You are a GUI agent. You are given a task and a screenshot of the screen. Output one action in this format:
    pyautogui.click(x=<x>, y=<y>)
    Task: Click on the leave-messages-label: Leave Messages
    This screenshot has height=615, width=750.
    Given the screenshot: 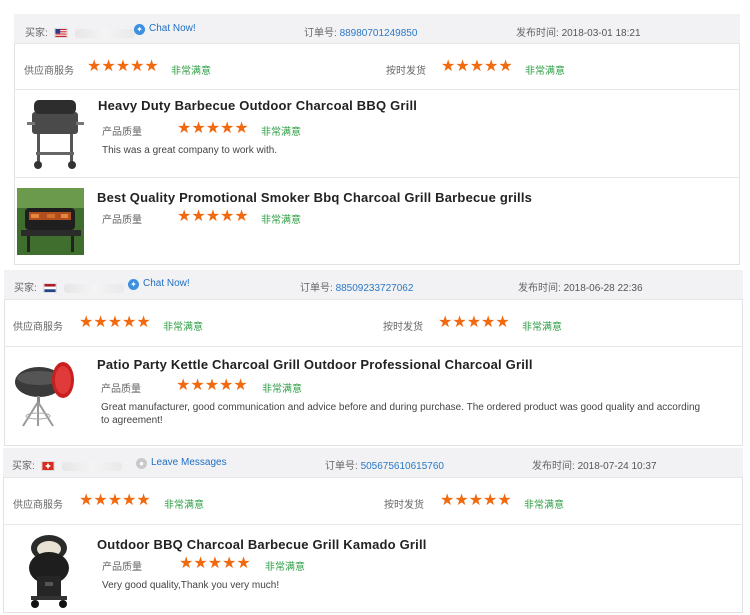 What is the action you would take?
    pyautogui.click(x=189, y=462)
    